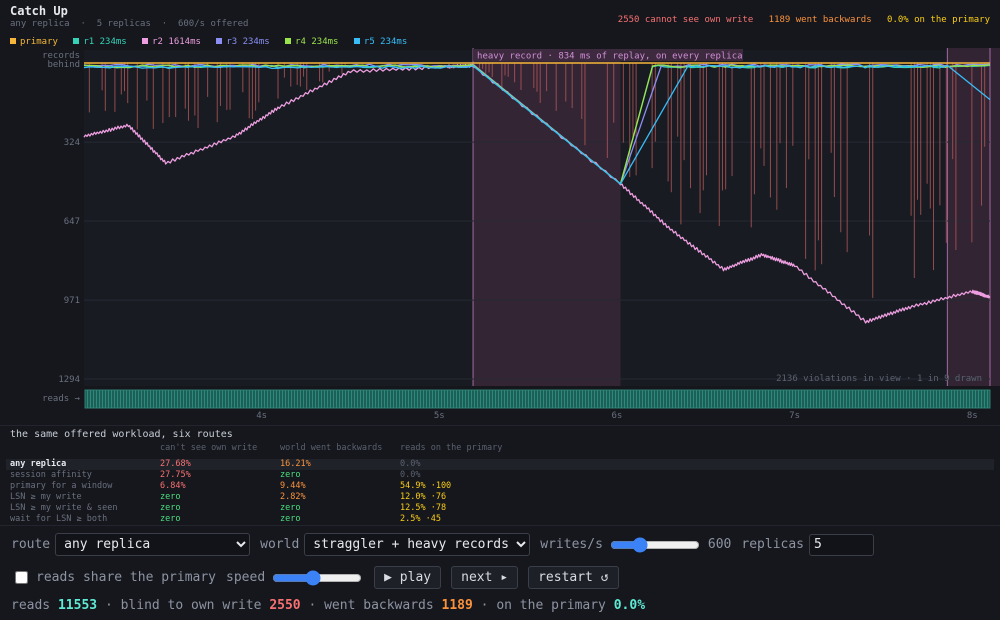  What do you see at coordinates (61, 486) in the screenshot?
I see `route-name: primary for a window` at bounding box center [61, 486].